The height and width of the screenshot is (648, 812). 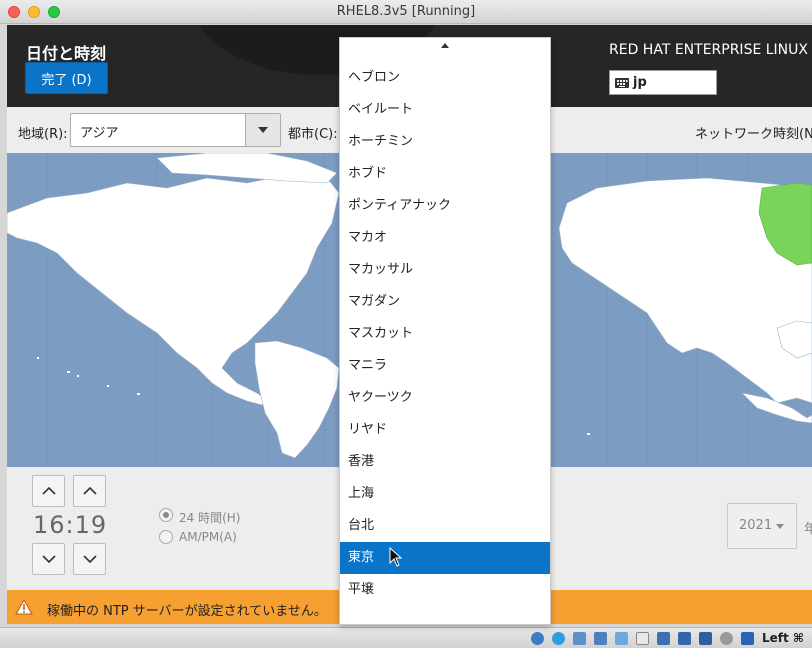 What do you see at coordinates (705, 638) in the screenshot?
I see `virtualization-icon` at bounding box center [705, 638].